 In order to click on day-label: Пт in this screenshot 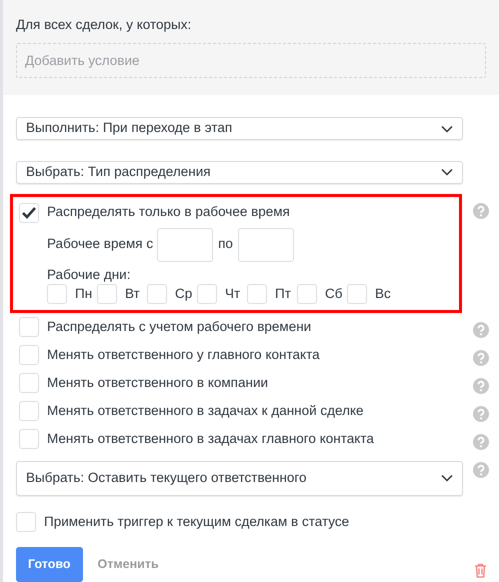, I will do `click(283, 293)`.